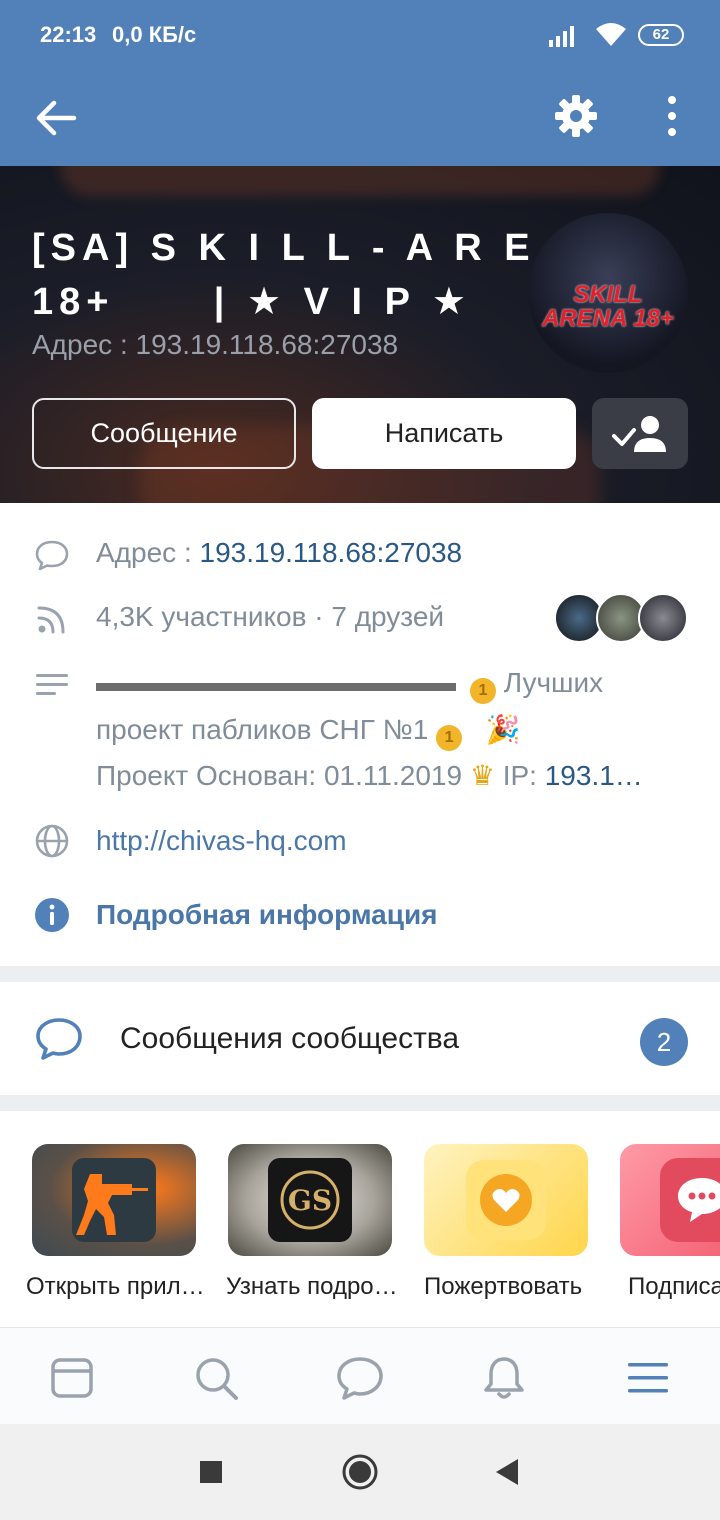 The image size is (720, 1520). I want to click on recents-icon, so click(211, 1472).